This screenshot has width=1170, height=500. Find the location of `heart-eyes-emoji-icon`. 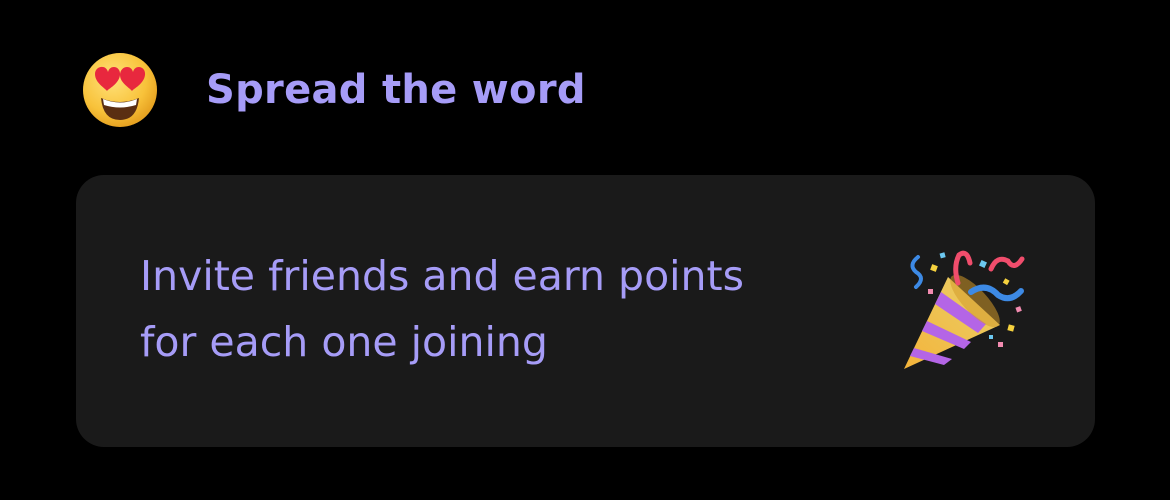

heart-eyes-emoji-icon is located at coordinates (120, 90).